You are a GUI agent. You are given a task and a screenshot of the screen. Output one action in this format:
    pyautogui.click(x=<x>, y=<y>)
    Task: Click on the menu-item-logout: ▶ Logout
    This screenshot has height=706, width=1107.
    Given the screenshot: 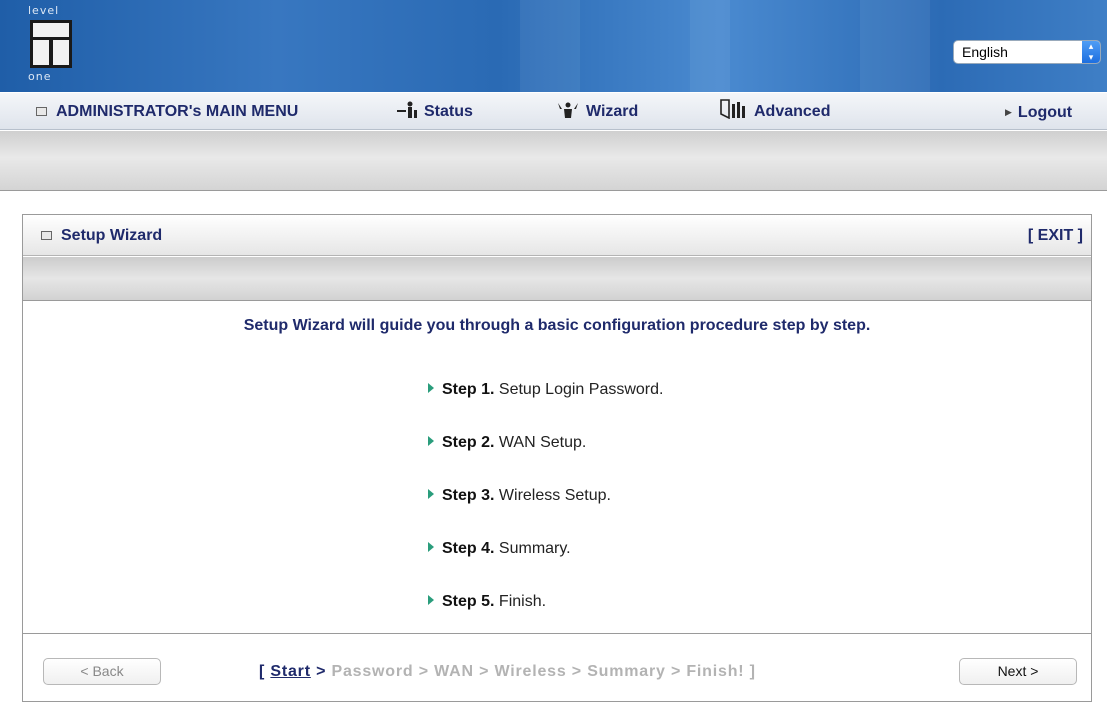 What is the action you would take?
    pyautogui.click(x=1038, y=112)
    